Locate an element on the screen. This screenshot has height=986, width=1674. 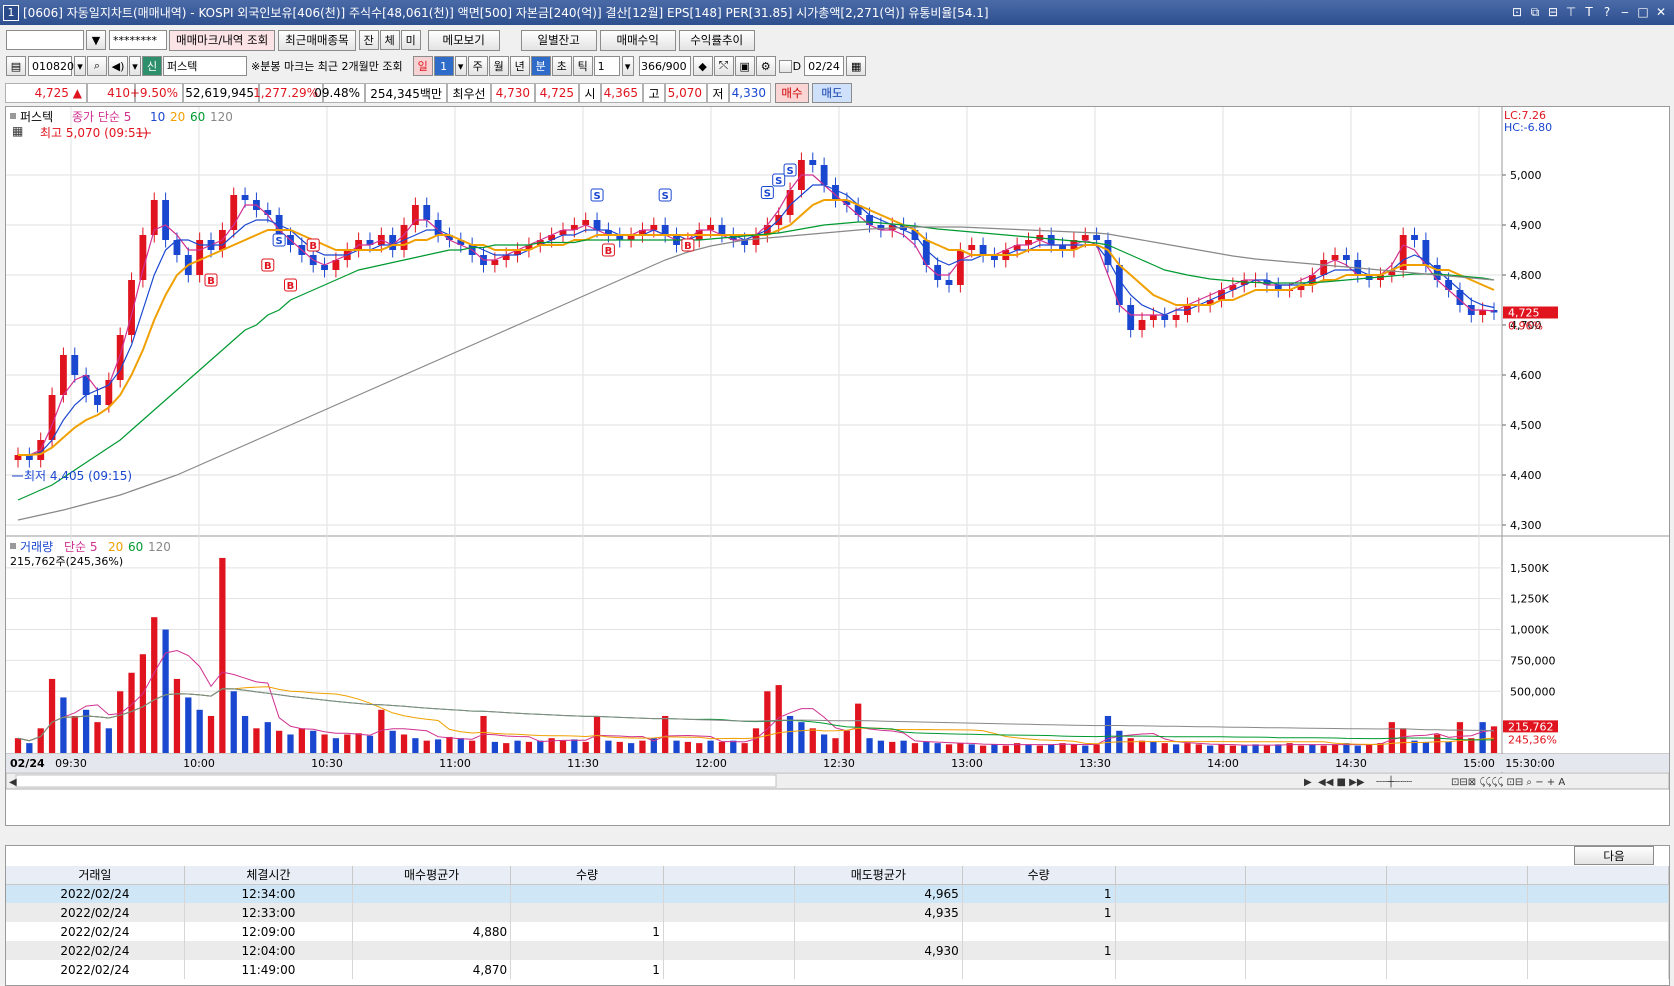
maximize-icon: □ is located at coordinates (1643, 12).